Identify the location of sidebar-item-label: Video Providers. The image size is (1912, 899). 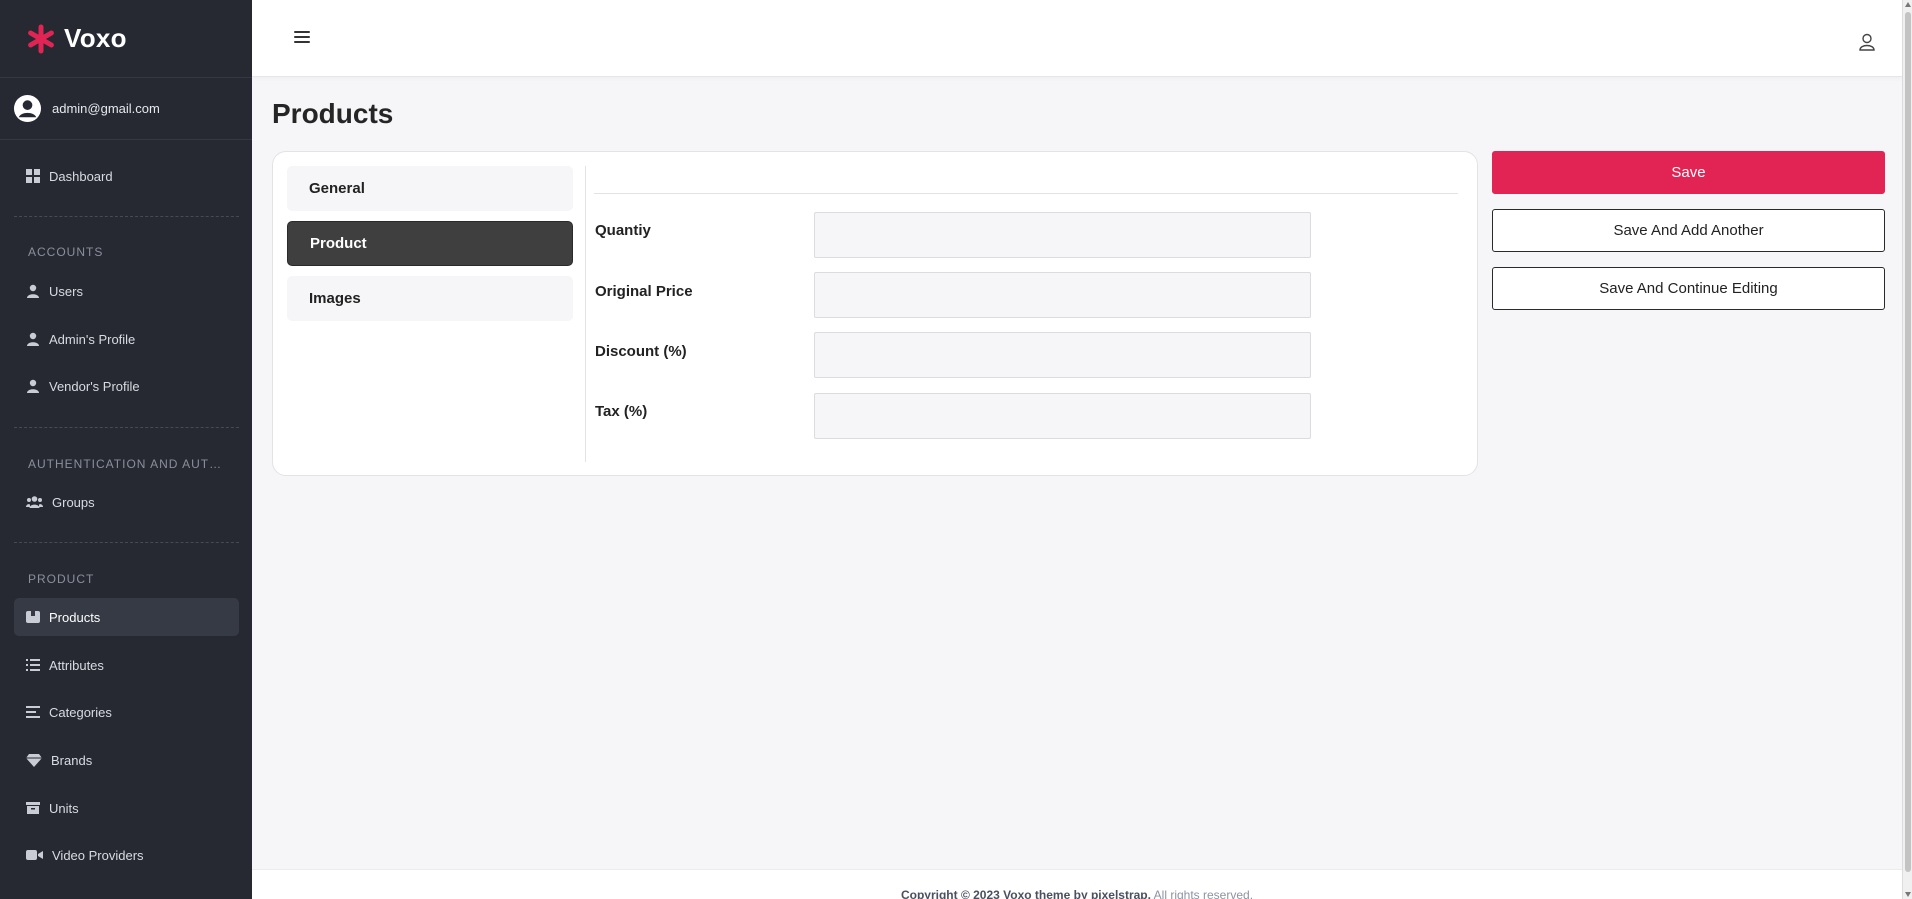
(98, 855).